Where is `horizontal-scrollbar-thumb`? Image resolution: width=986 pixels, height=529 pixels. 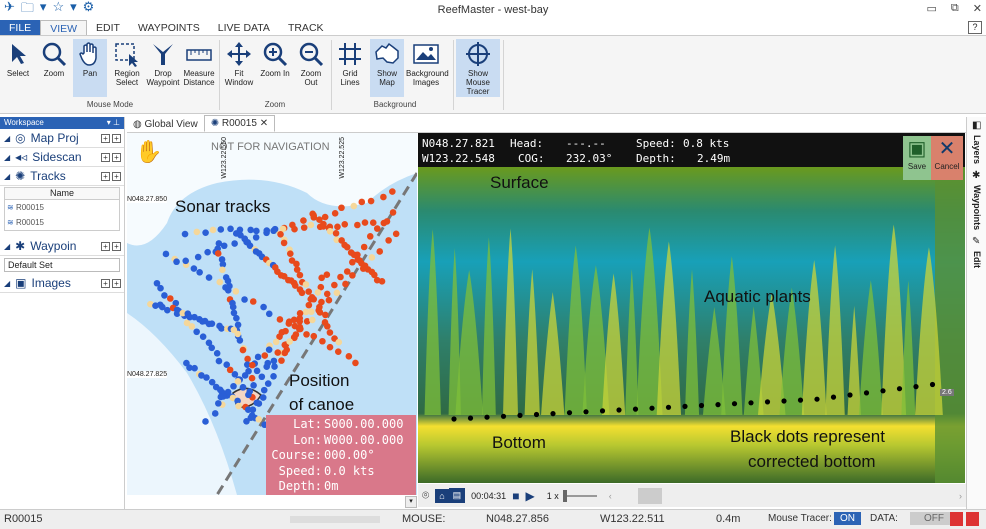 horizontal-scrollbar-thumb is located at coordinates (649, 495).